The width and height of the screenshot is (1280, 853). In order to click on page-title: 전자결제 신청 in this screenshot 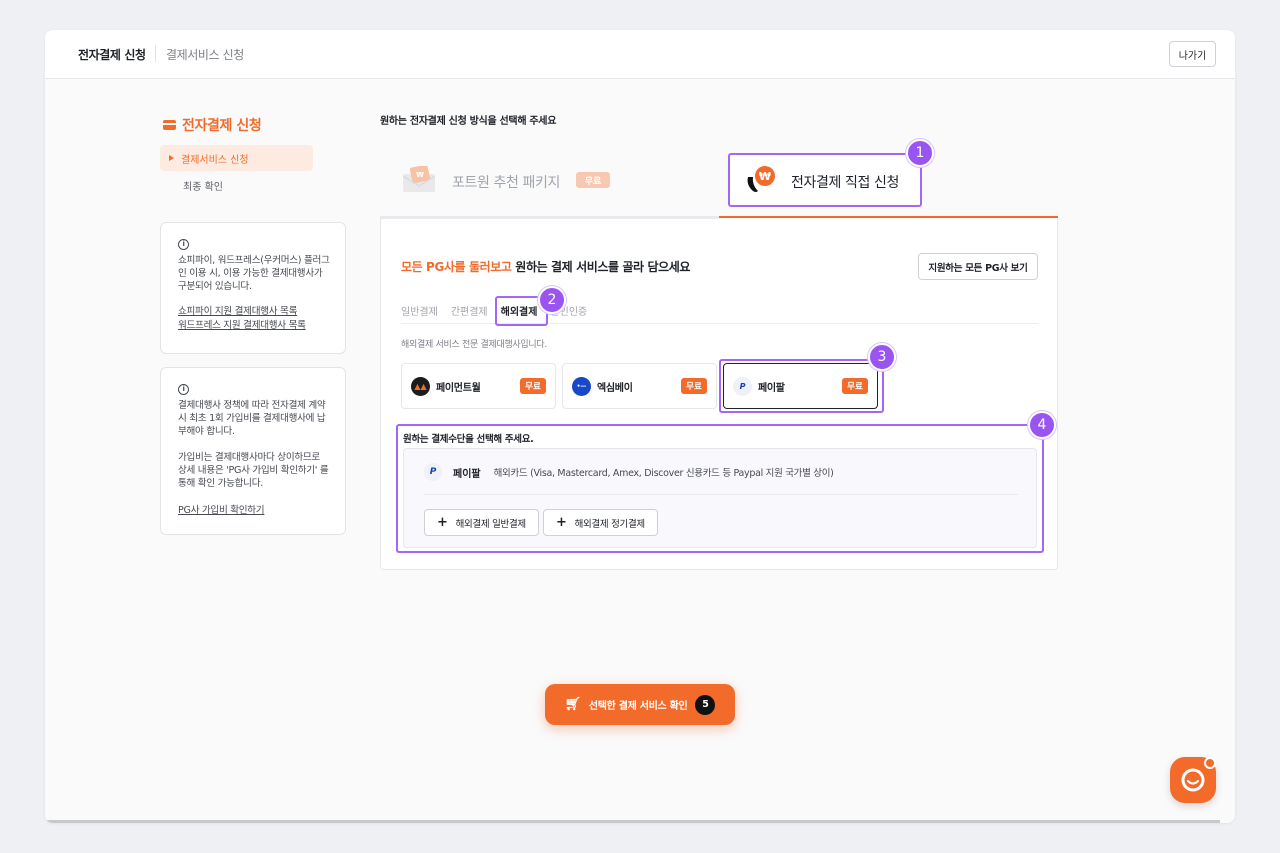, I will do `click(112, 55)`.